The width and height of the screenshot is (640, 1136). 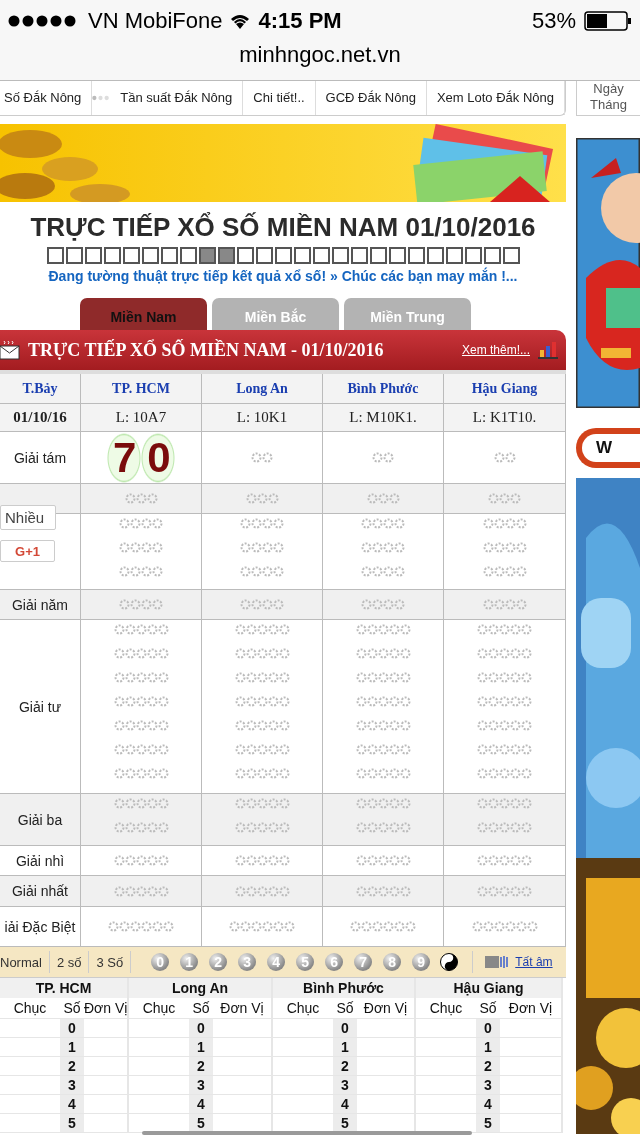 What do you see at coordinates (608, 21) in the screenshot?
I see `battery-icon` at bounding box center [608, 21].